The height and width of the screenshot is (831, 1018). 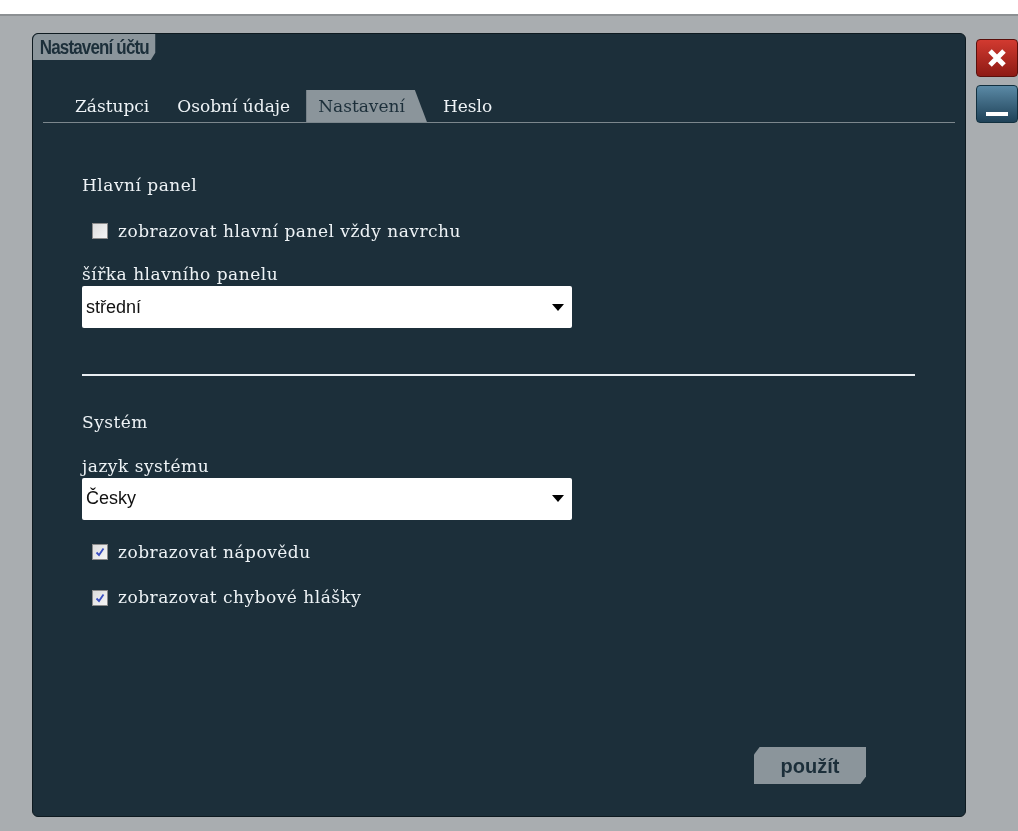 I want to click on checkbox-label: zobrazovat chybové hlášky, so click(x=240, y=597).